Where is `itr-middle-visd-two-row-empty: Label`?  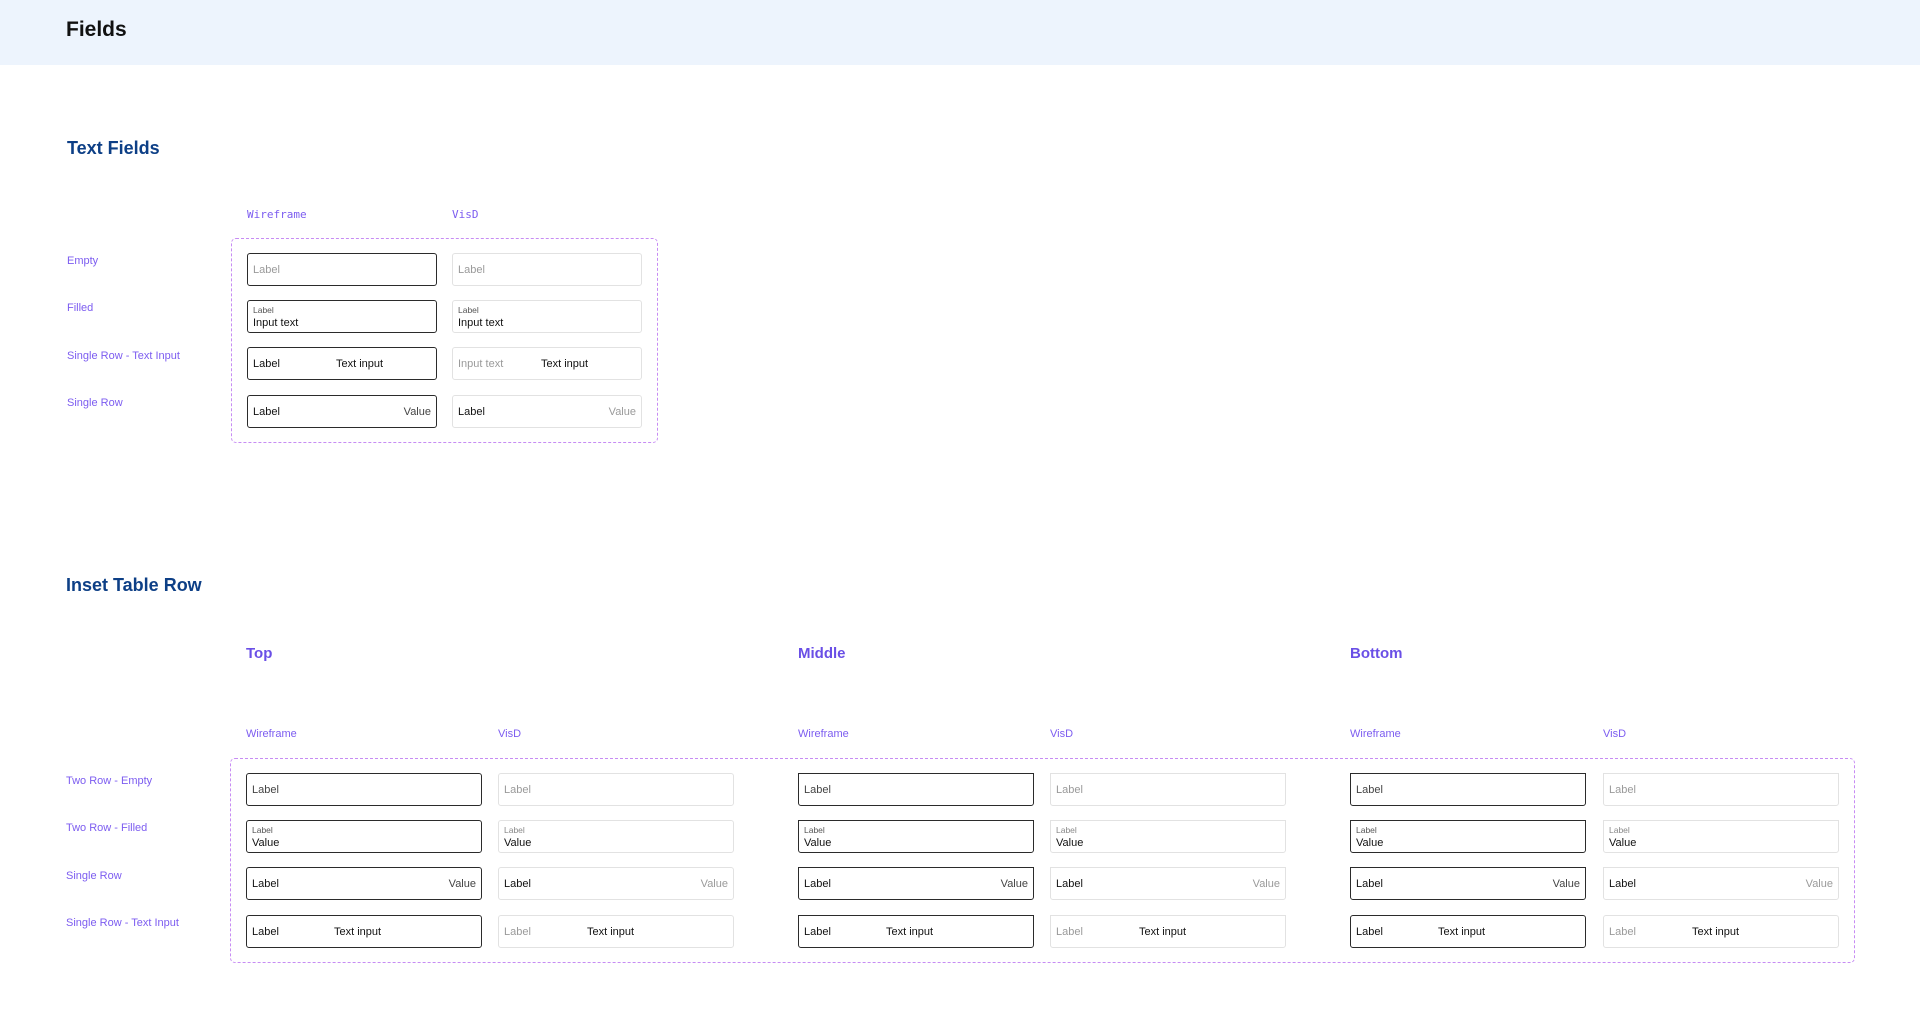 itr-middle-visd-two-row-empty: Label is located at coordinates (1168, 789).